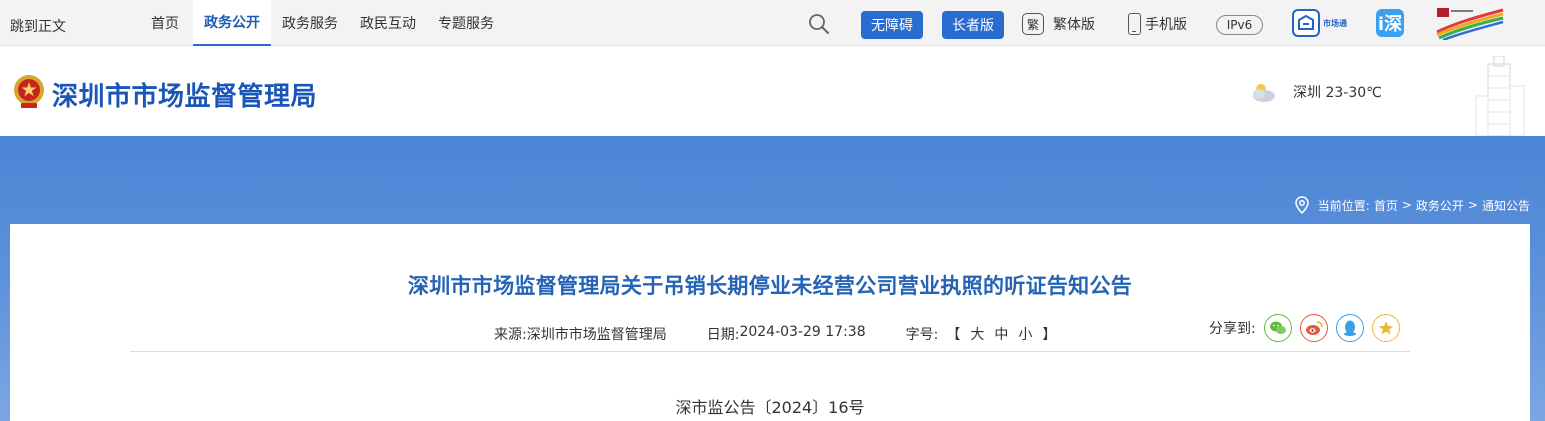 The height and width of the screenshot is (421, 1545). What do you see at coordinates (38, 26) in the screenshot?
I see `skip-to-content-link: 跳到正文` at bounding box center [38, 26].